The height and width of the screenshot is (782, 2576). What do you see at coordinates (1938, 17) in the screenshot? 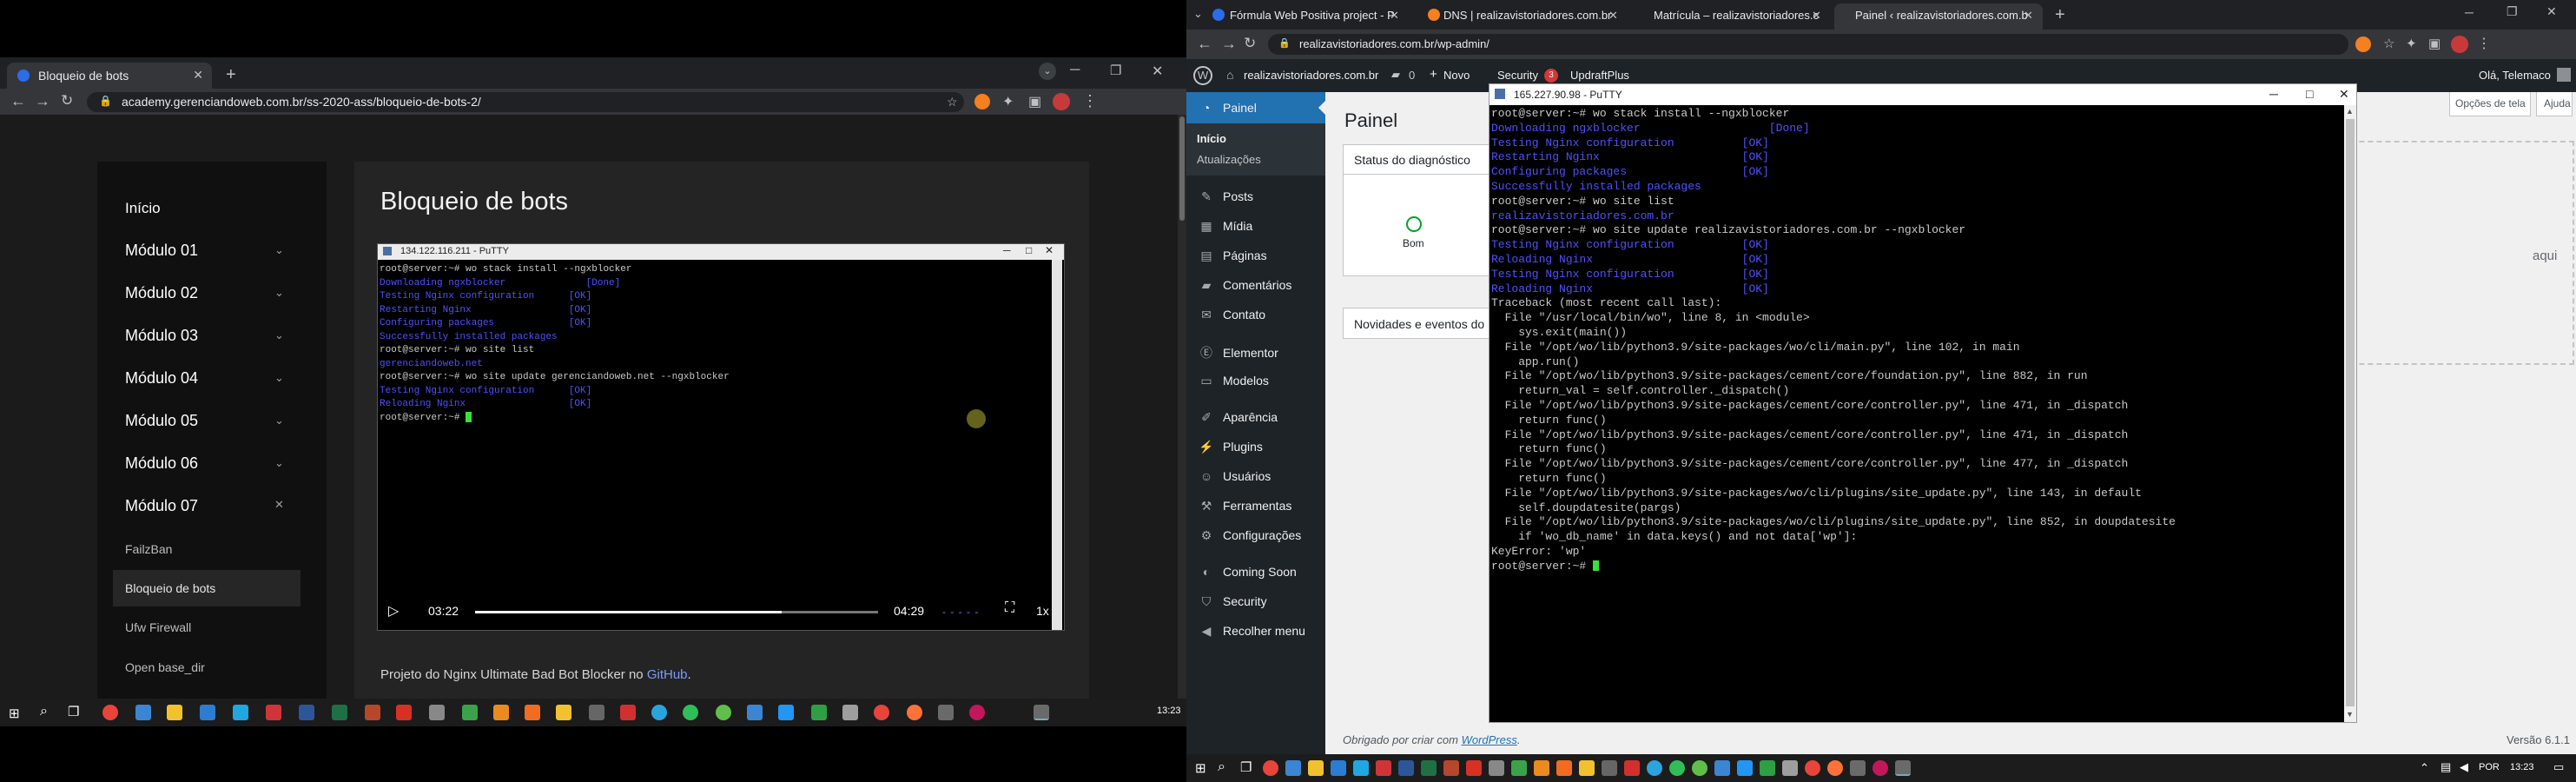
I see `browser-tab-active: Painel ‹ realizavistoriadores.com.b ✕` at bounding box center [1938, 17].